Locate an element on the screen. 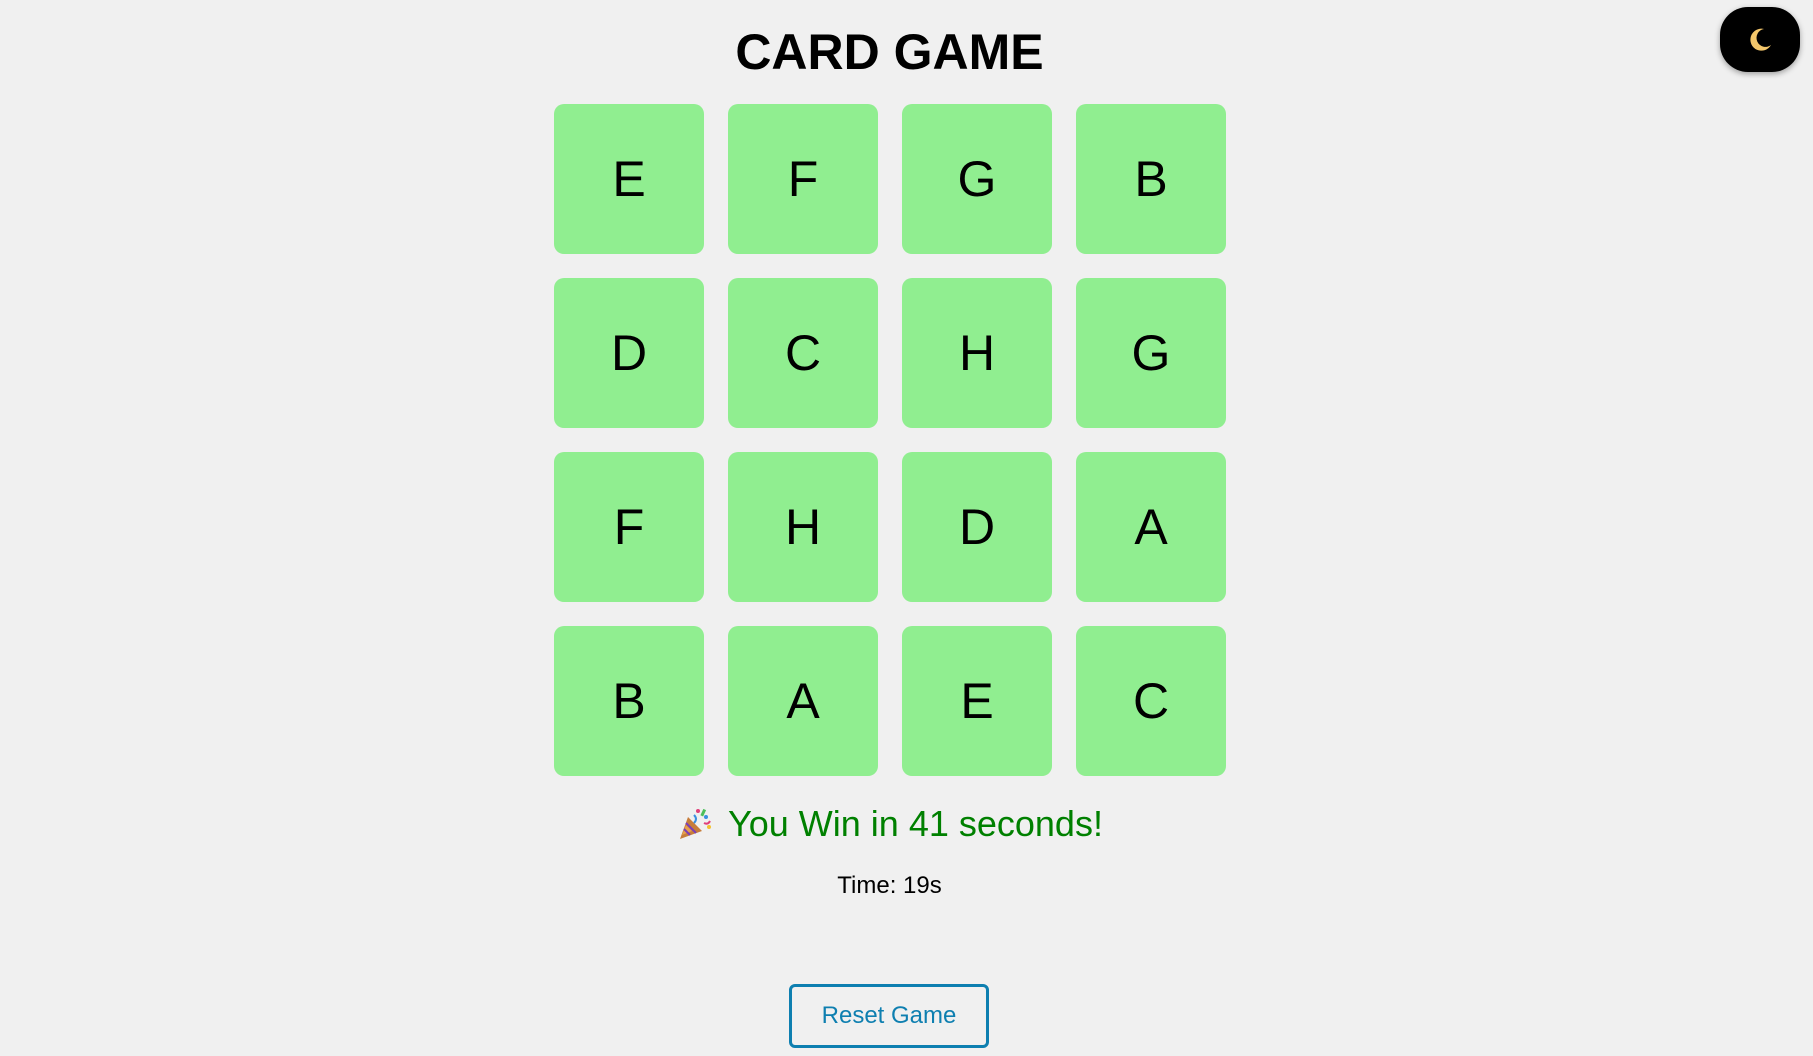  win-message-row: You Win in 41 seconds! is located at coordinates (889, 824).